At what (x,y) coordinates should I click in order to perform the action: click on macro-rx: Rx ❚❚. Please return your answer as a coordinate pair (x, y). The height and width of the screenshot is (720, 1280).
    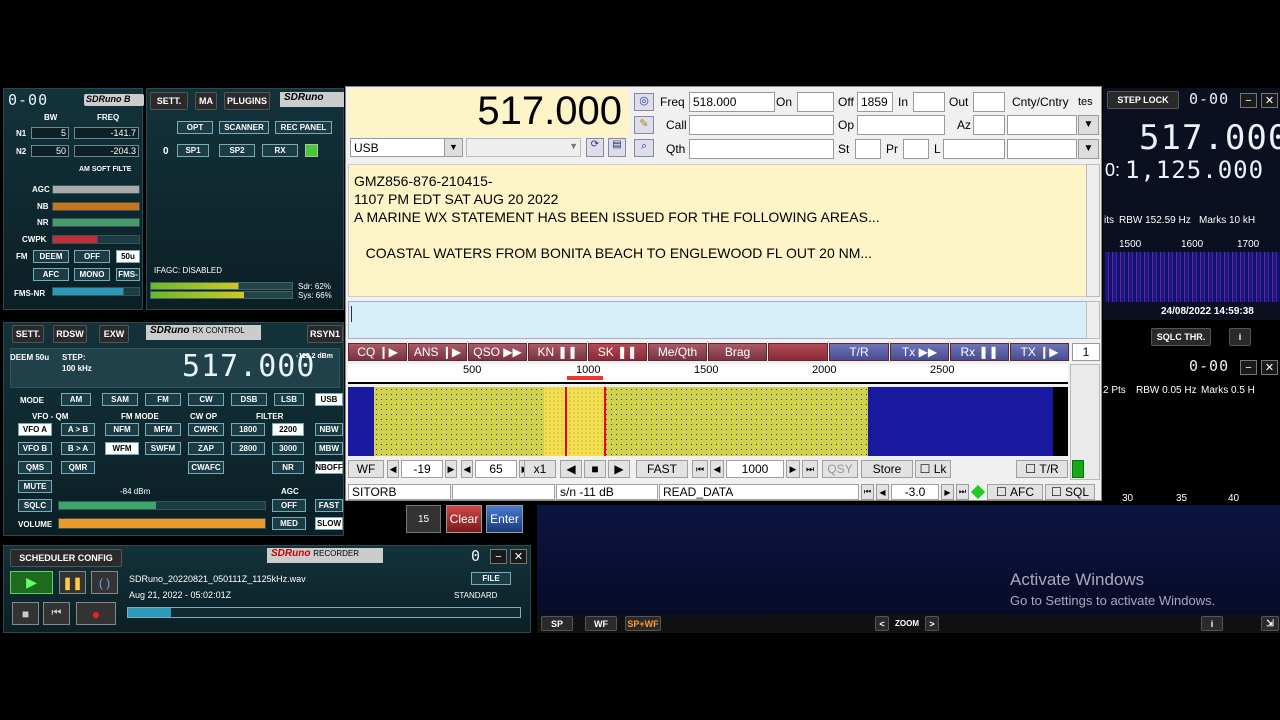
    Looking at the image, I should click on (979, 352).